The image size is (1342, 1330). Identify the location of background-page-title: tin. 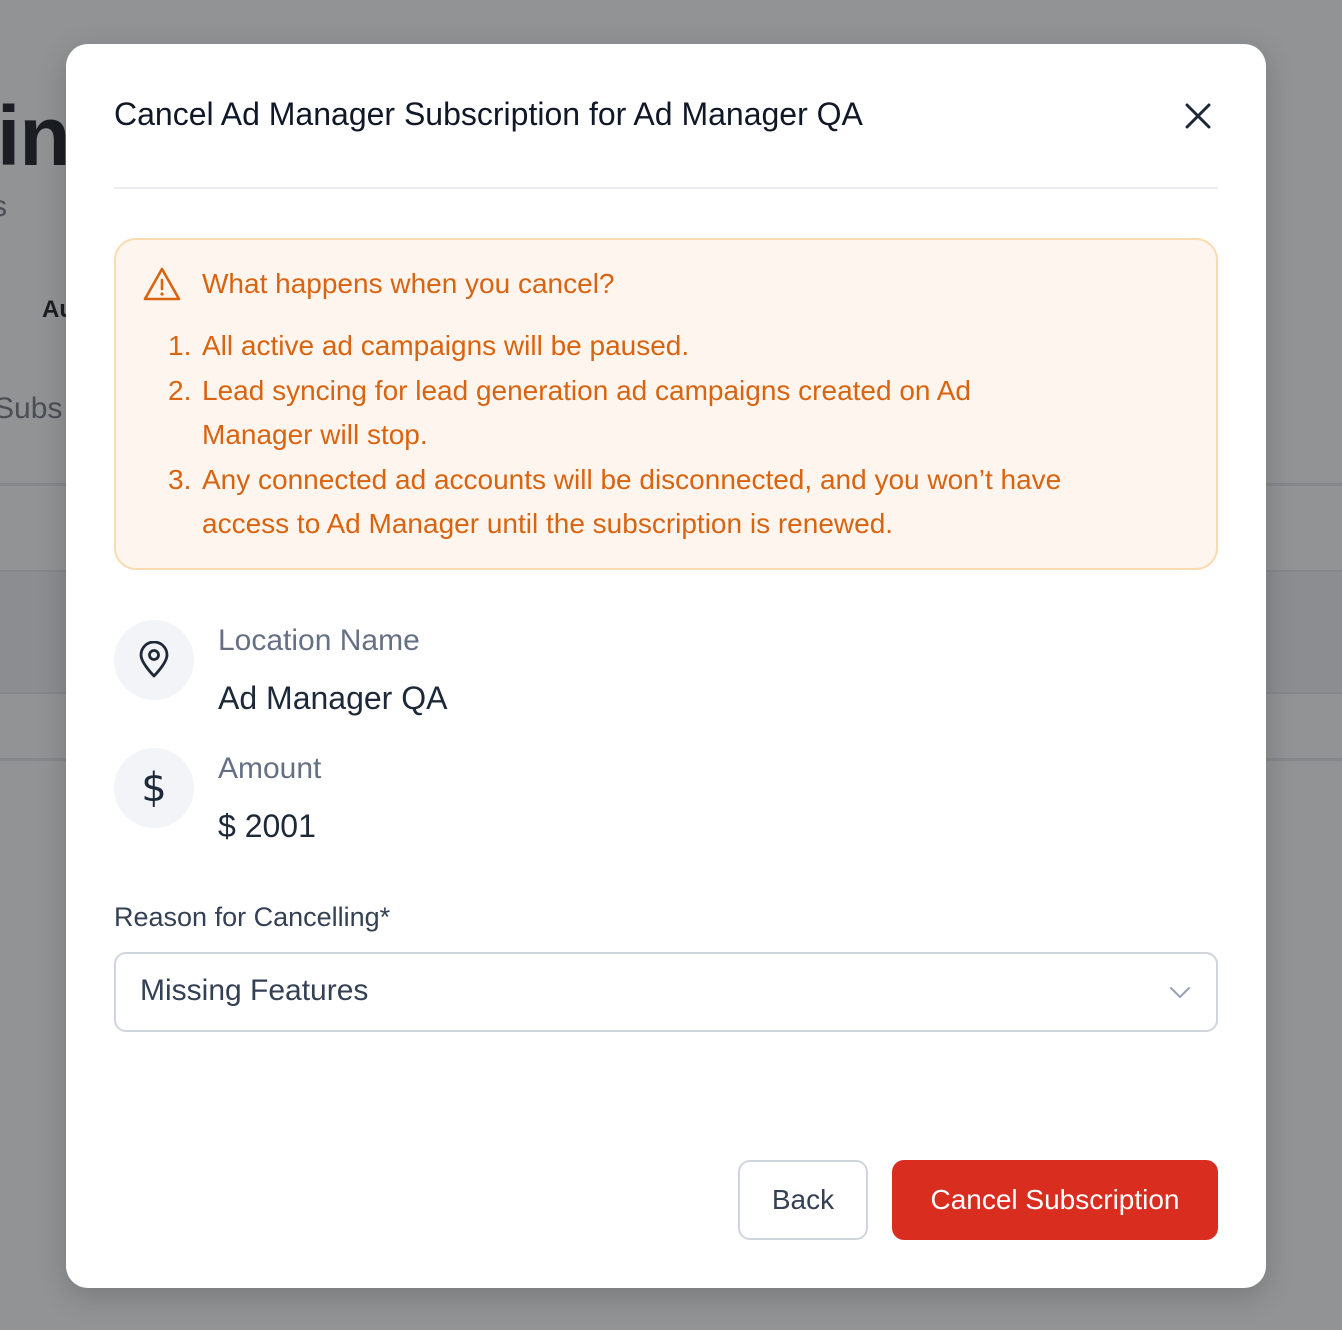
(35, 136).